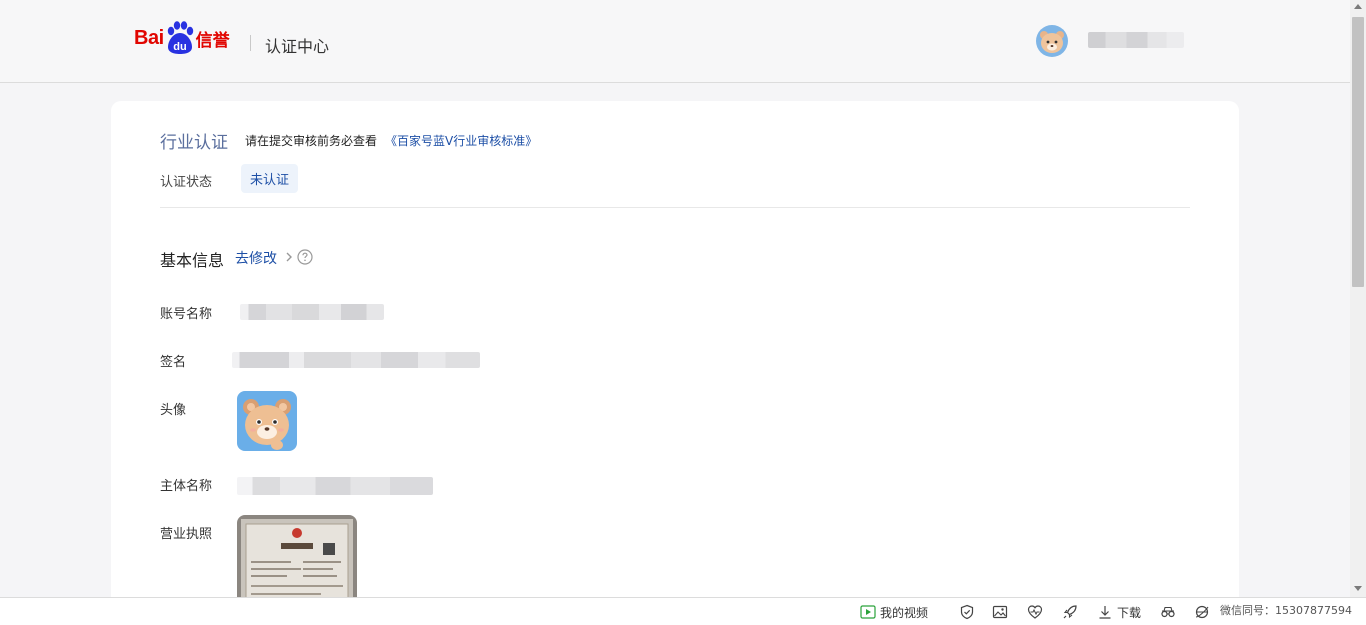 The width and height of the screenshot is (1366, 625). I want to click on baidu-xinyu-logo: Bai du 信誉, so click(182, 38).